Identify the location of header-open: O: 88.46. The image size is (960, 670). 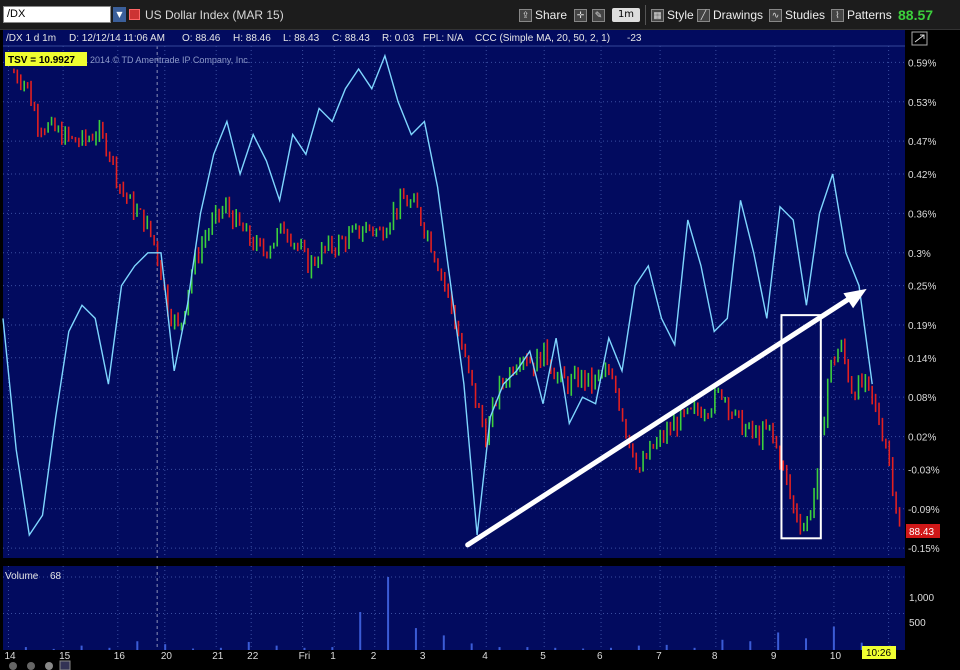
(201, 38).